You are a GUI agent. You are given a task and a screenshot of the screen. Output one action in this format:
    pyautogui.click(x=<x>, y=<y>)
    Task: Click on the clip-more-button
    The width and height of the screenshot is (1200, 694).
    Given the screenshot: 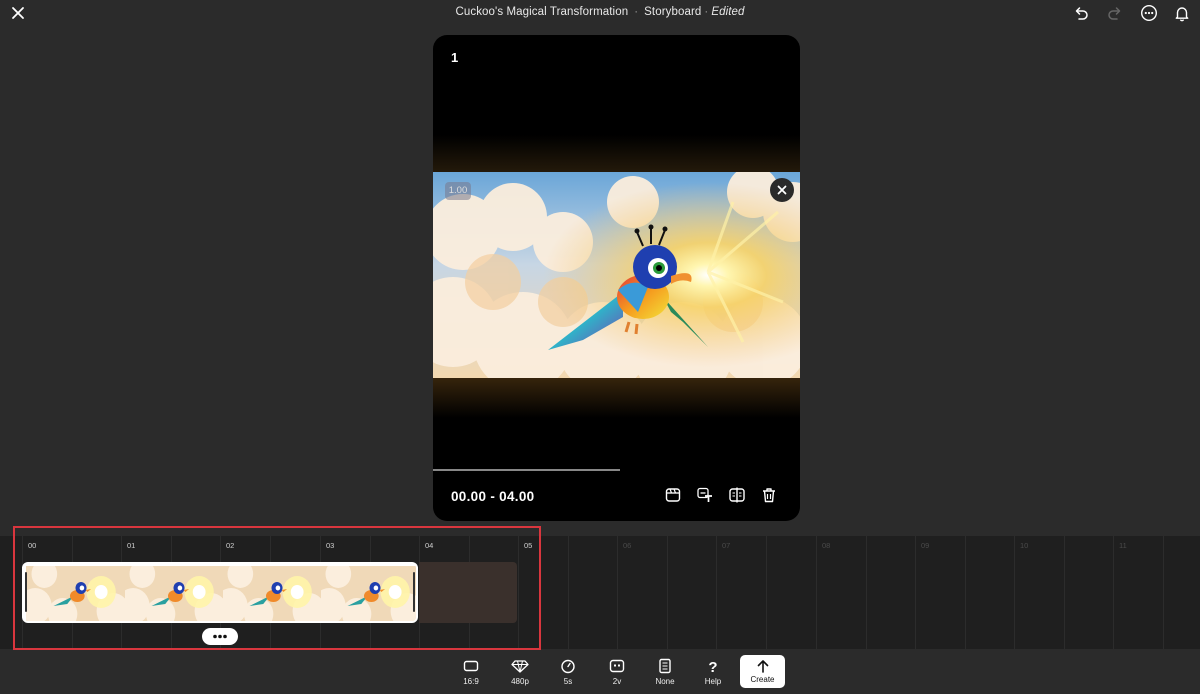 What is the action you would take?
    pyautogui.click(x=220, y=636)
    